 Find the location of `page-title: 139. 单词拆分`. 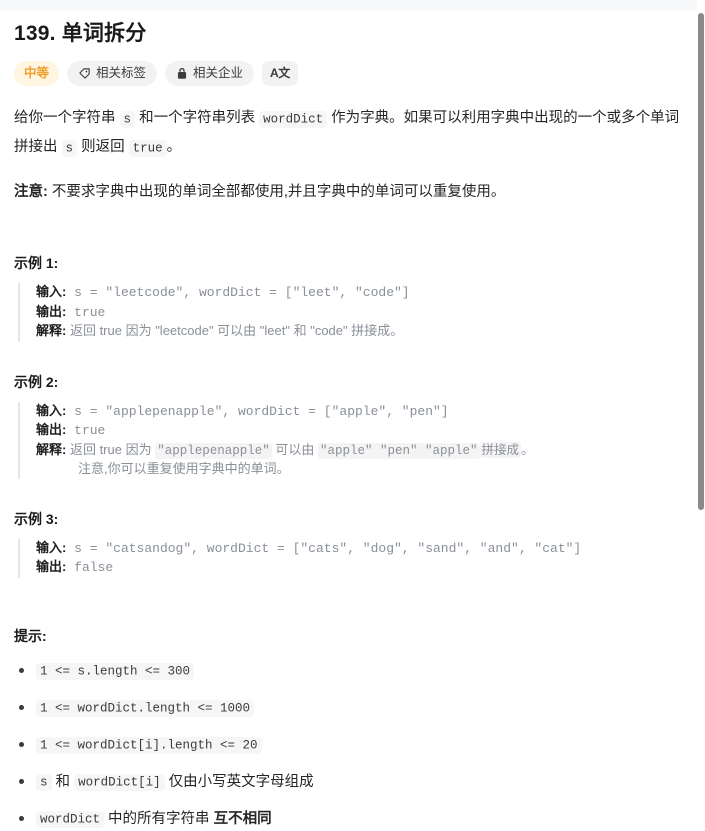

page-title: 139. 单词拆分 is located at coordinates (80, 33).